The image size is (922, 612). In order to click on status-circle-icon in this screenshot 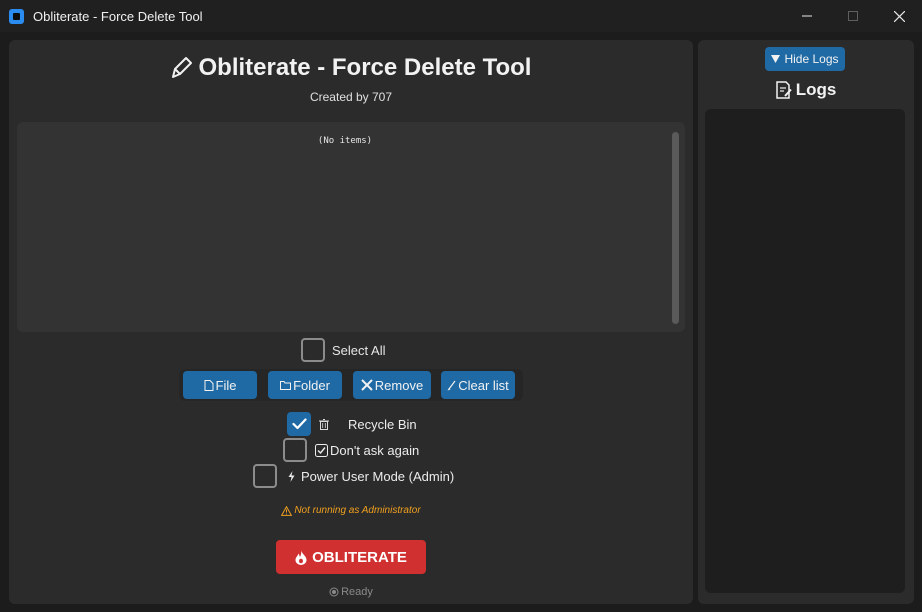, I will do `click(334, 592)`.